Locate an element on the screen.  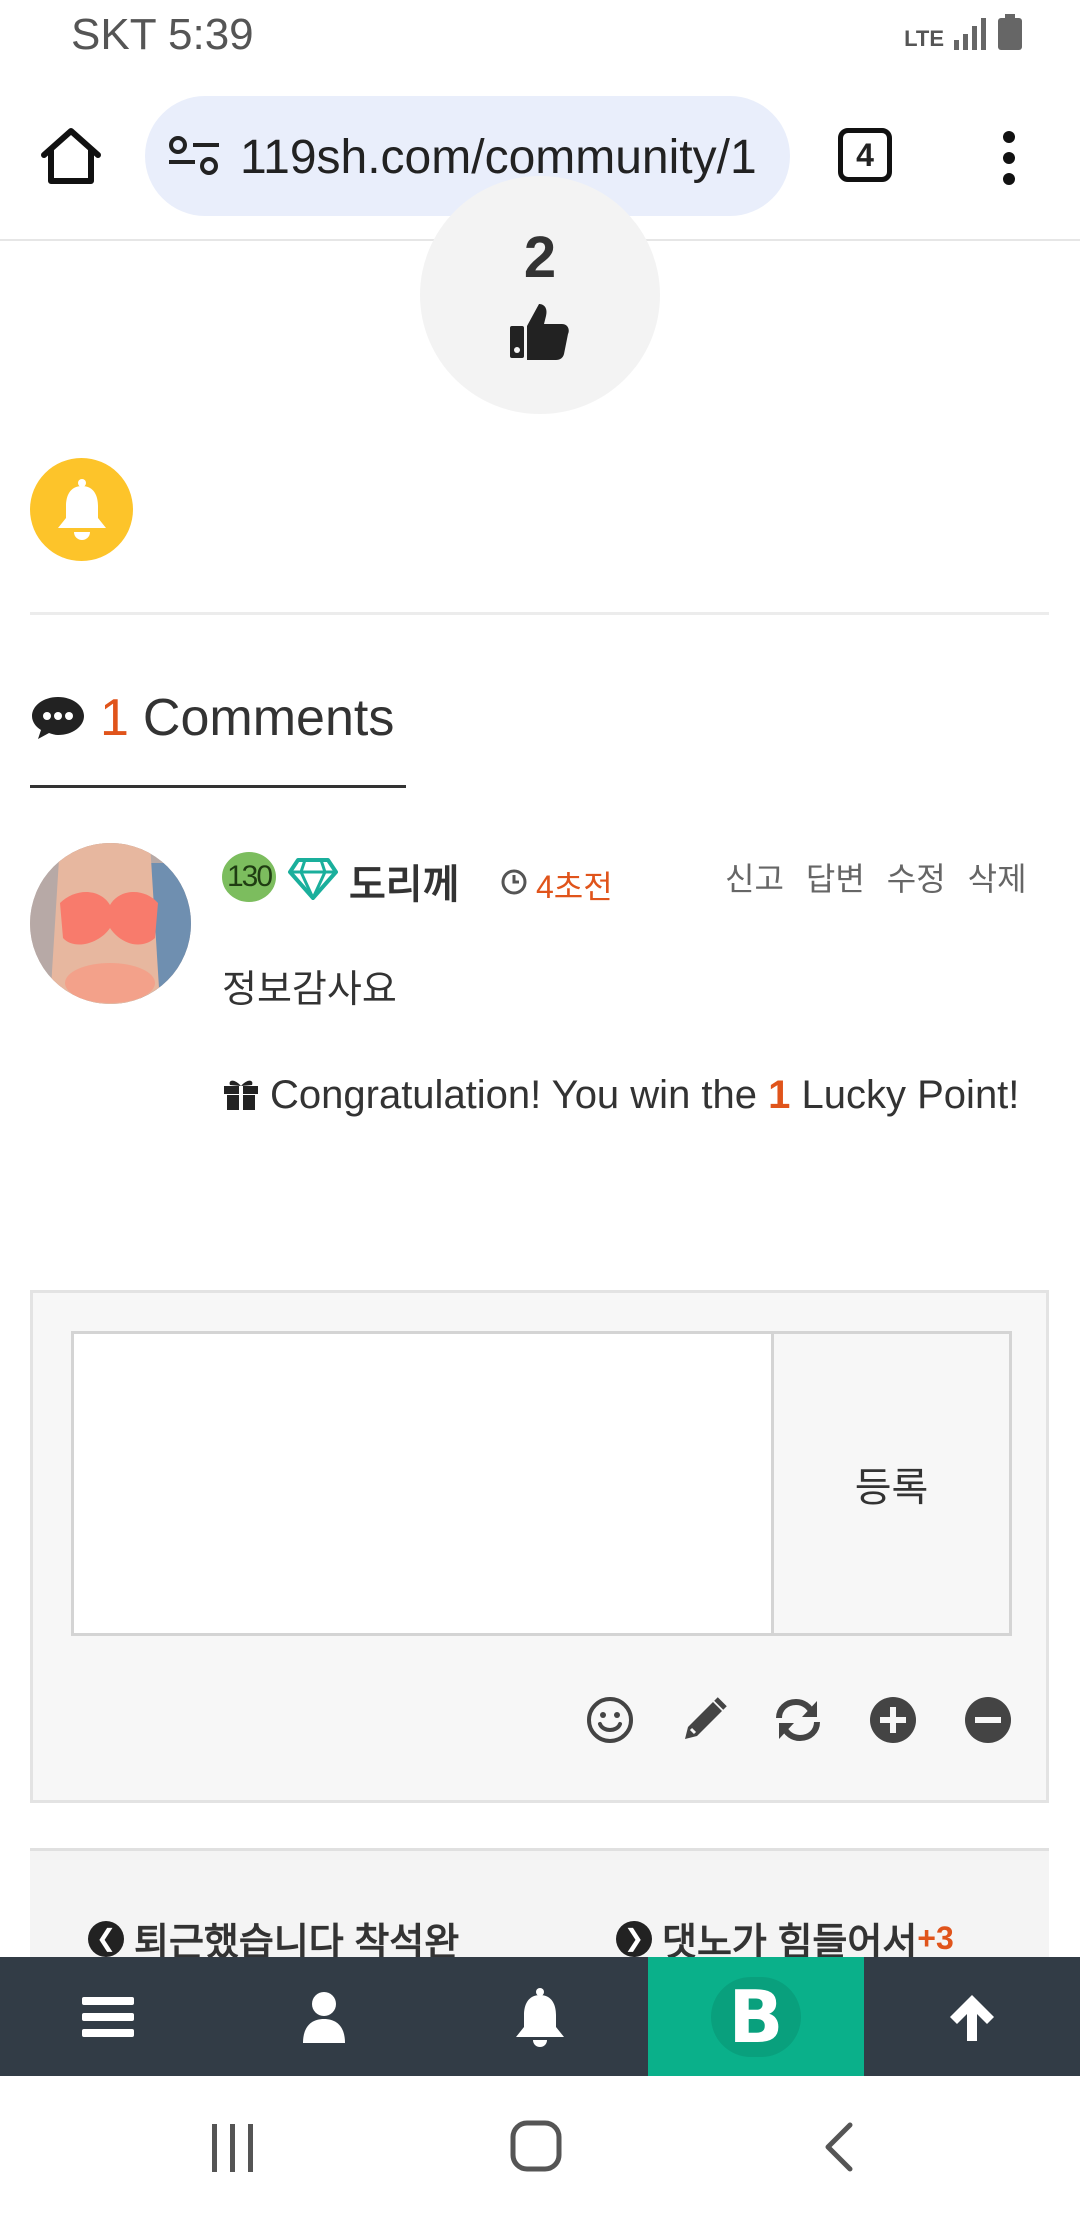
signal-icon is located at coordinates (970, 34).